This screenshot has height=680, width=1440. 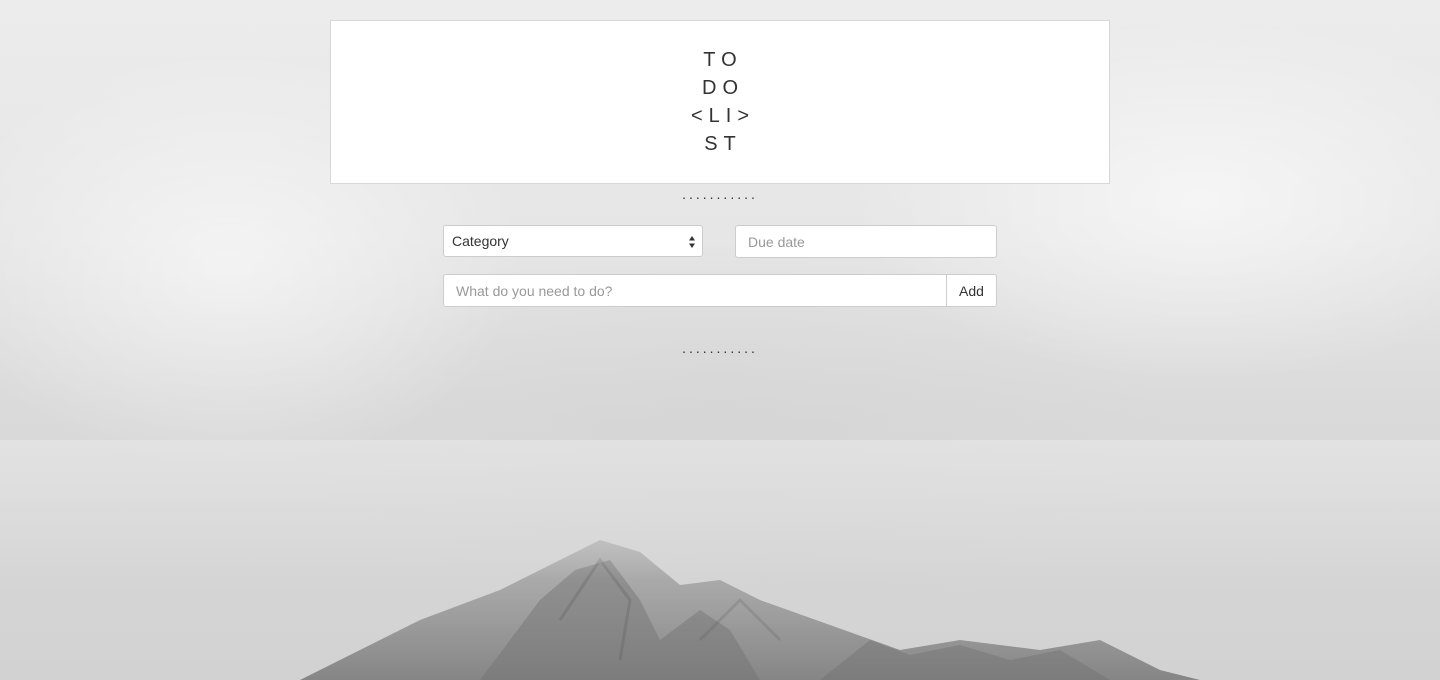 What do you see at coordinates (723, 88) in the screenshot?
I see `logo-line-2: DO` at bounding box center [723, 88].